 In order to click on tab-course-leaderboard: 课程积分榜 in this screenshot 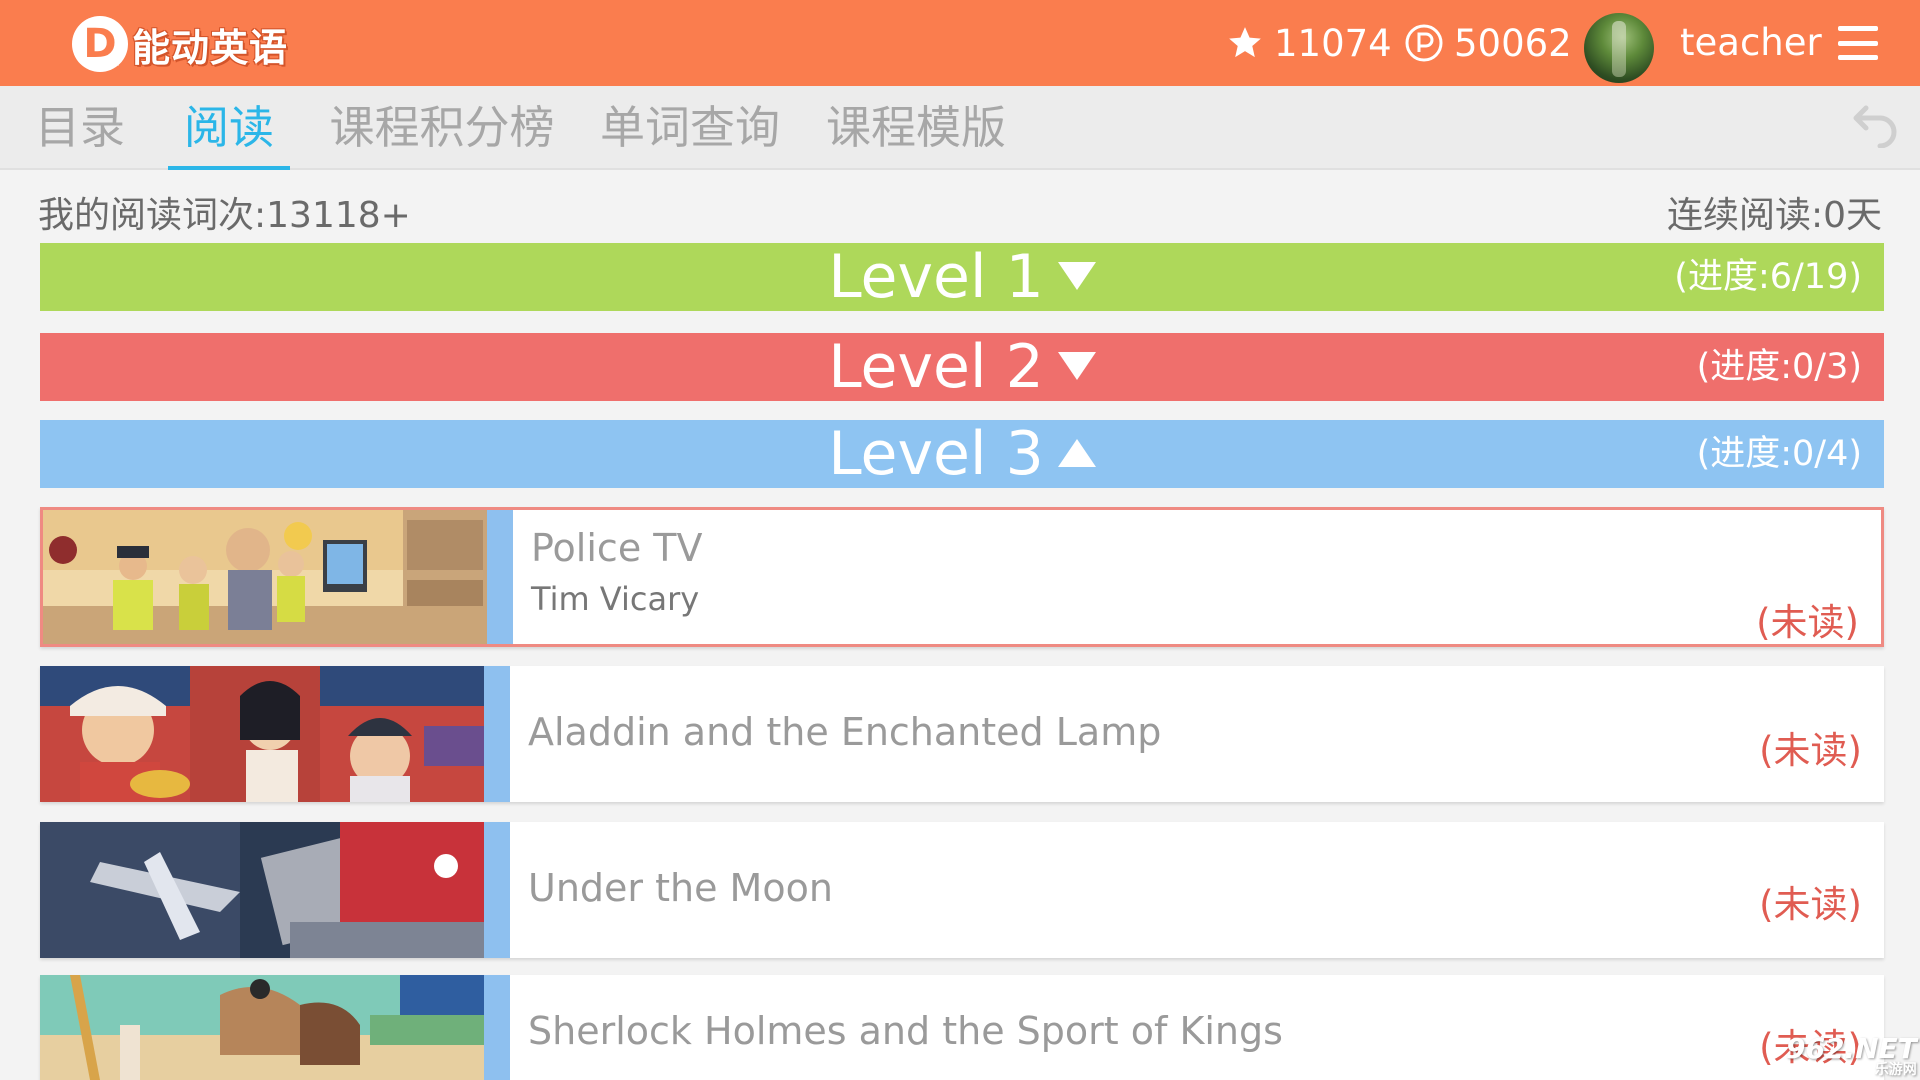, I will do `click(442, 128)`.